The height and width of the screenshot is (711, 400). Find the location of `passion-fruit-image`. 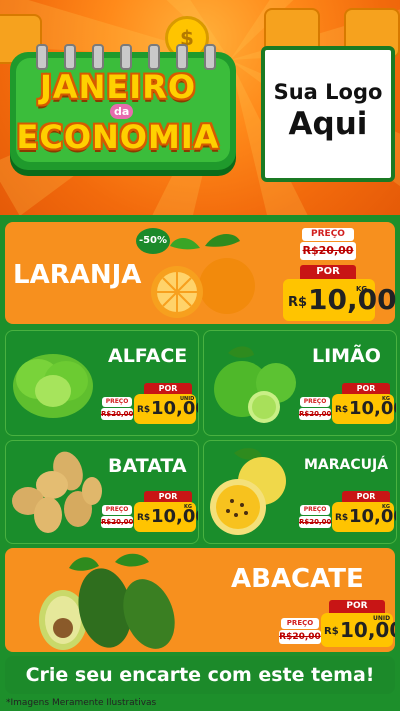

passion-fruit-image is located at coordinates (248, 491).